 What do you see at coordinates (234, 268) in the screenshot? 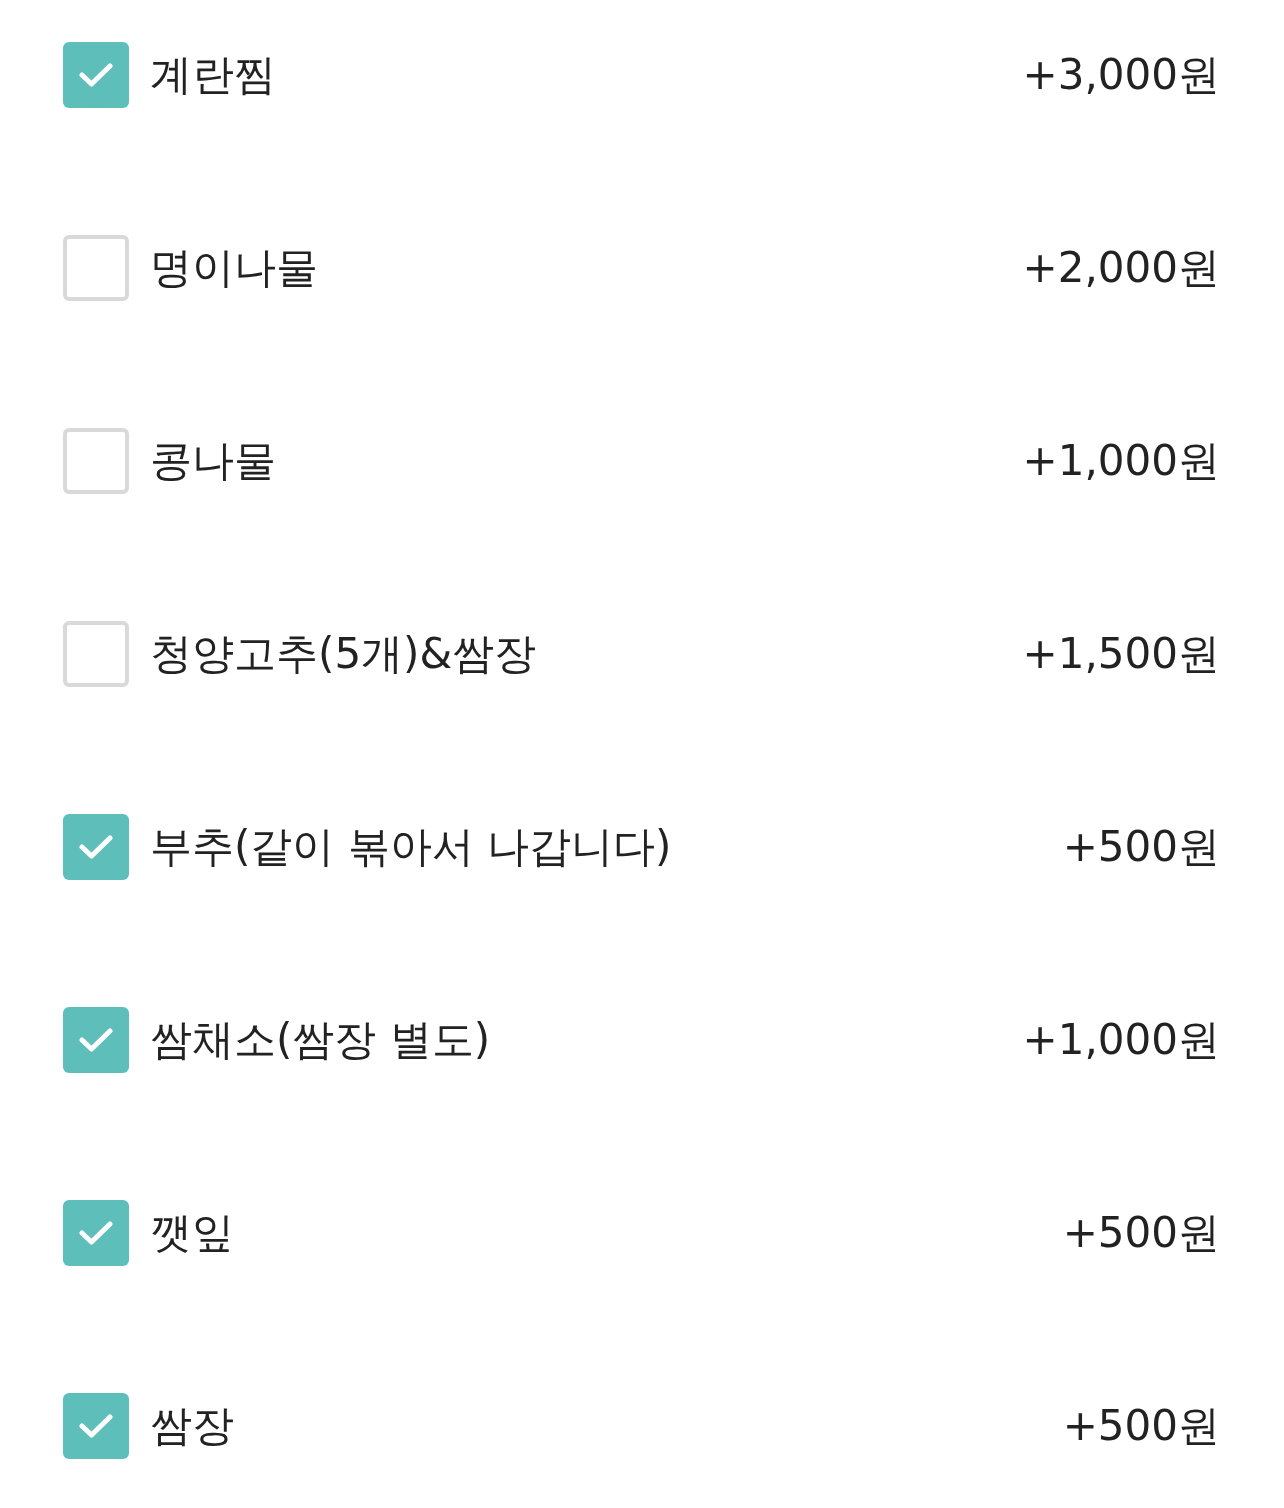
I see `option-label: 명이나물` at bounding box center [234, 268].